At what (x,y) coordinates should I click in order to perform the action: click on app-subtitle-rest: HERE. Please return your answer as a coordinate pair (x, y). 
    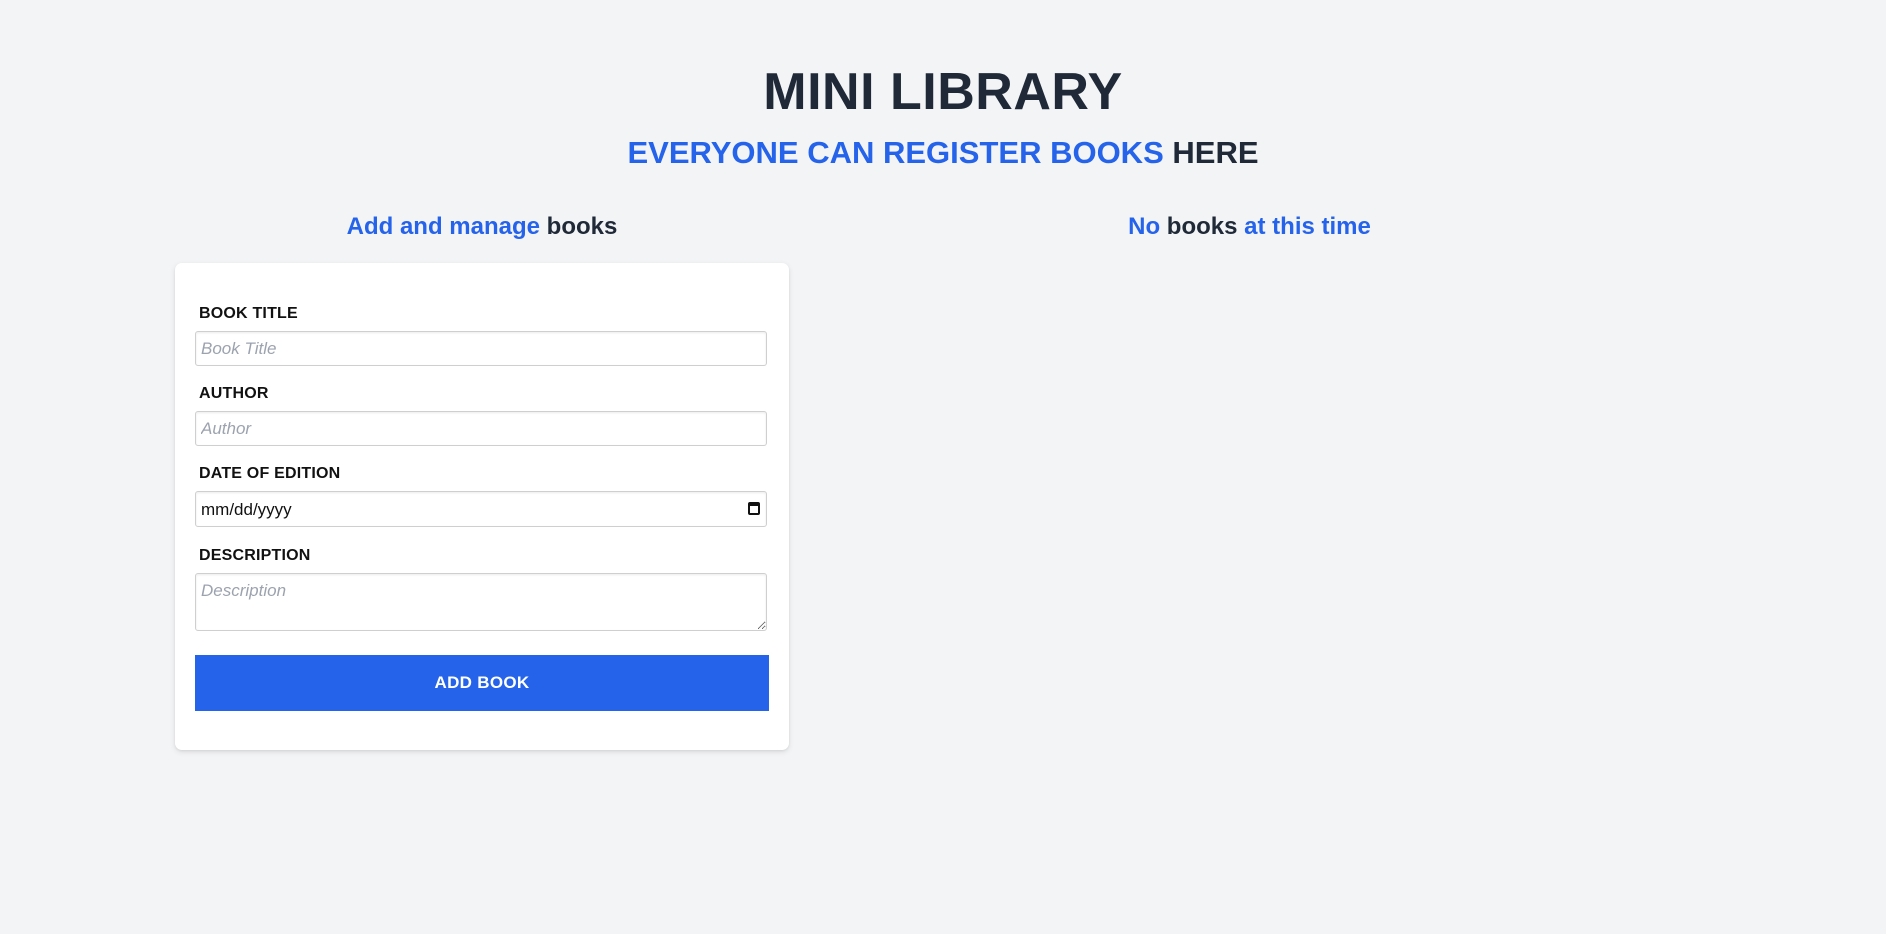
    Looking at the image, I should click on (1215, 152).